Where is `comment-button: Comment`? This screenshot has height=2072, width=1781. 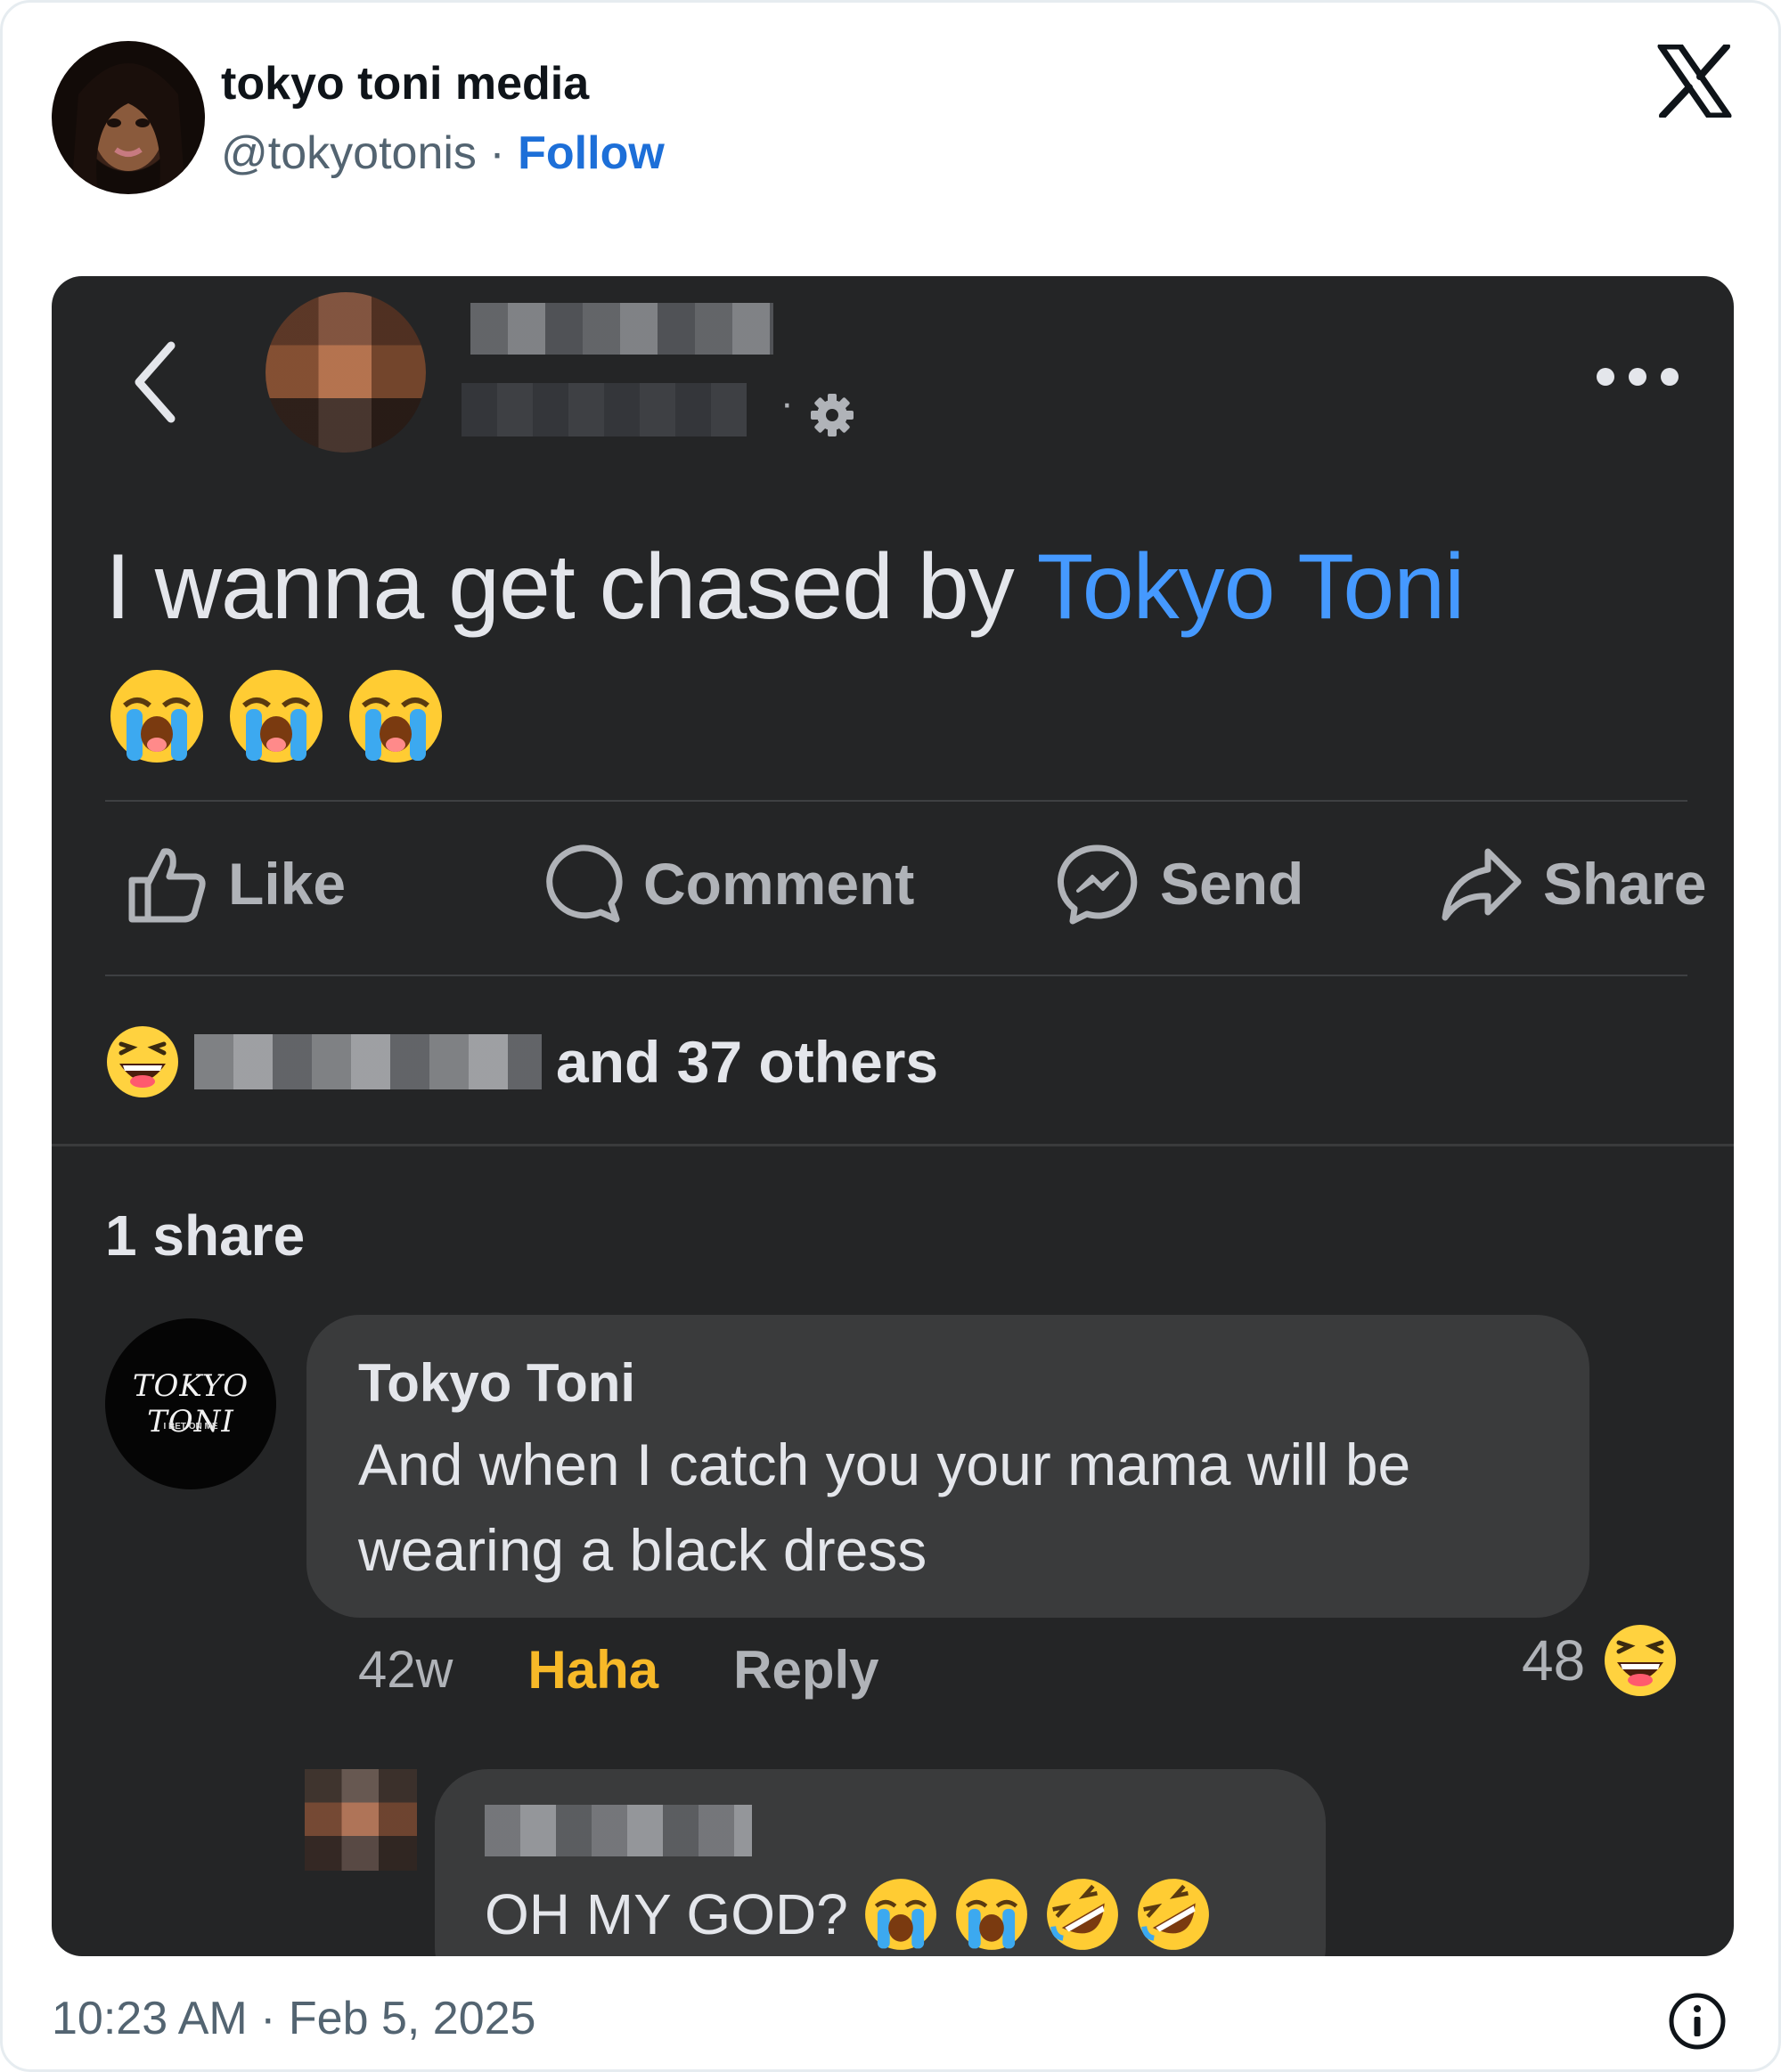 comment-button: Comment is located at coordinates (726, 883).